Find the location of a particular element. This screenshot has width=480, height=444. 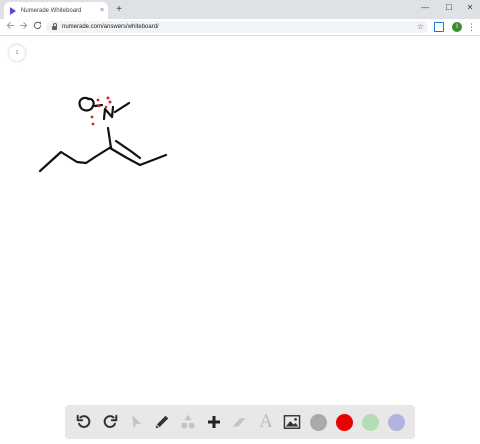

arrow-left-icon is located at coordinates (10, 25).